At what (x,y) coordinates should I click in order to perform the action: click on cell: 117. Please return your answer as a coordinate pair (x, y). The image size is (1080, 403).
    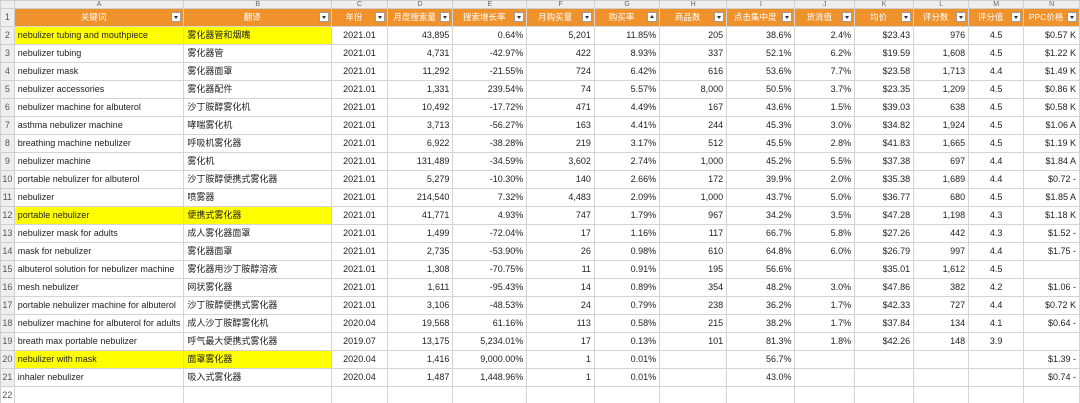
    Looking at the image, I should click on (693, 233).